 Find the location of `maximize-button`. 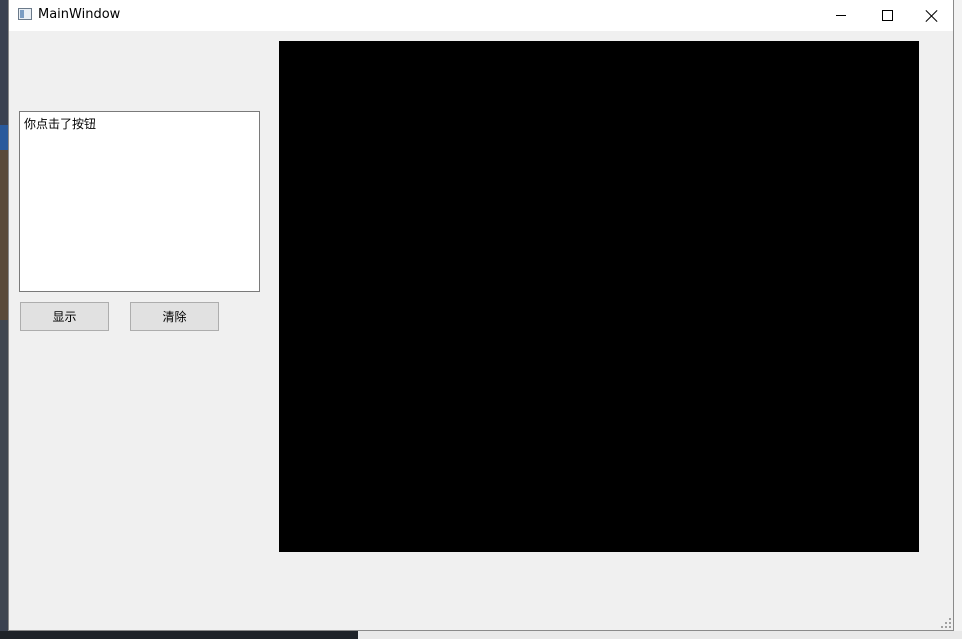

maximize-button is located at coordinates (887, 15).